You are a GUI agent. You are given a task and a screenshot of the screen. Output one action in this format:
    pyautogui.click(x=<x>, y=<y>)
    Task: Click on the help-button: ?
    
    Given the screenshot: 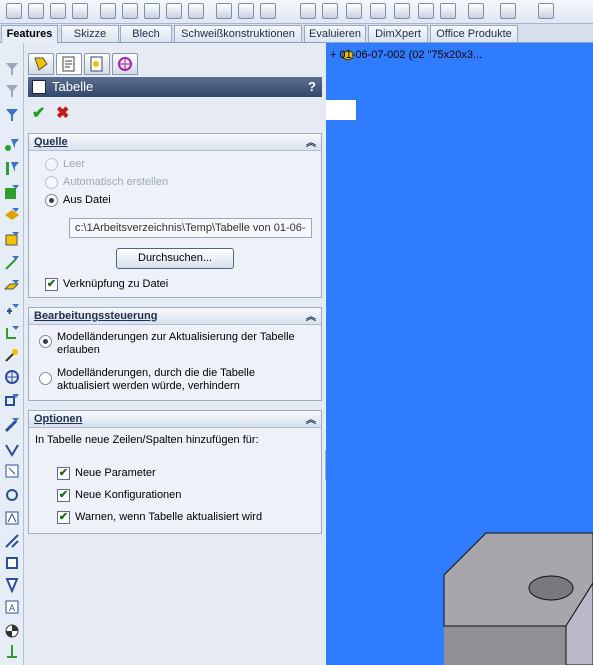 What is the action you would take?
    pyautogui.click(x=312, y=87)
    